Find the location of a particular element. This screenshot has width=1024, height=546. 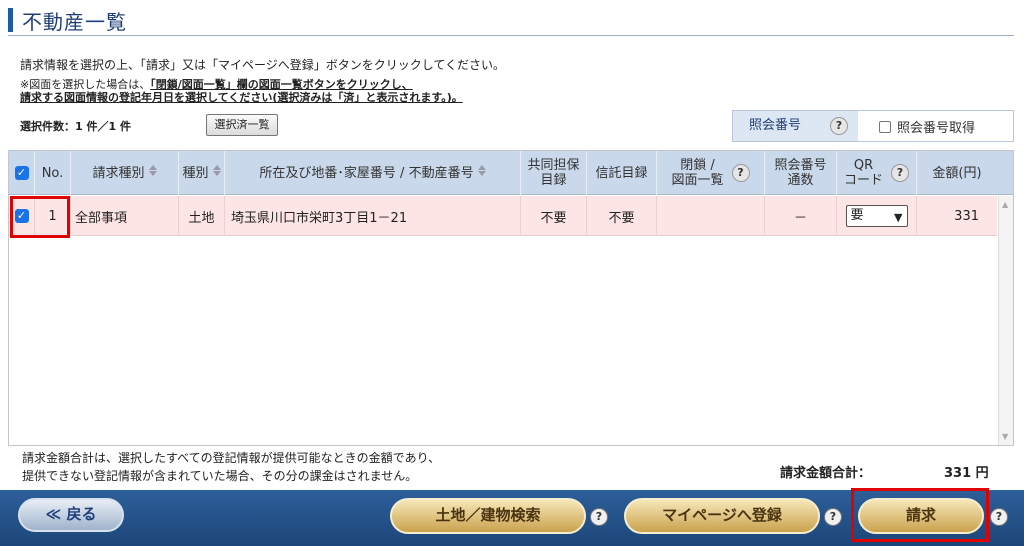

scroll-up-icon: ▲ is located at coordinates (1005, 204).